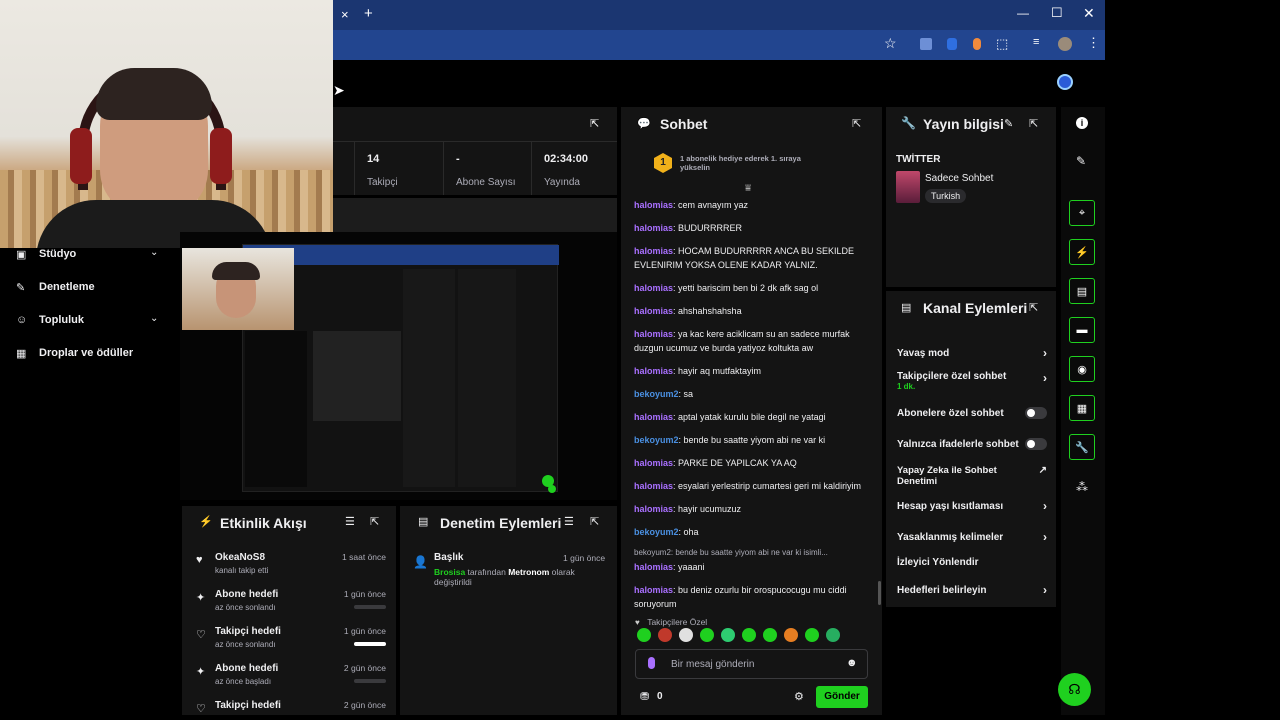  I want to click on new-tab-button: +, so click(368, 13).